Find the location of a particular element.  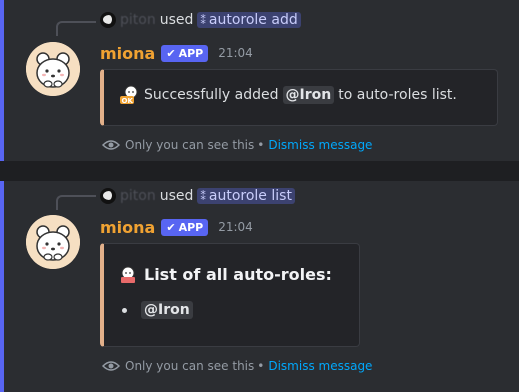

command-reference: piton used ⁑ autorole list is located at coordinates (197, 196).